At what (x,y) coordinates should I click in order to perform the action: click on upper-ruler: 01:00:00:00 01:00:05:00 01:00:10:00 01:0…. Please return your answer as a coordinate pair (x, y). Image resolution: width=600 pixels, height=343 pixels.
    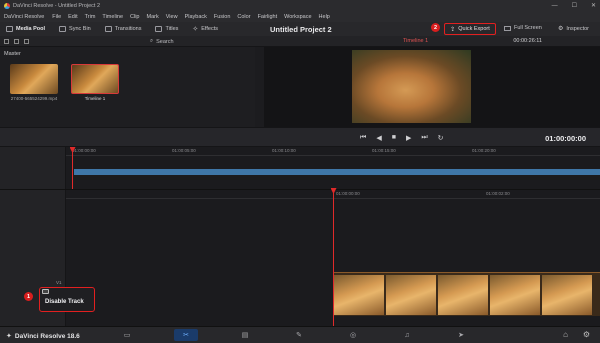
    Looking at the image, I should click on (333, 151).